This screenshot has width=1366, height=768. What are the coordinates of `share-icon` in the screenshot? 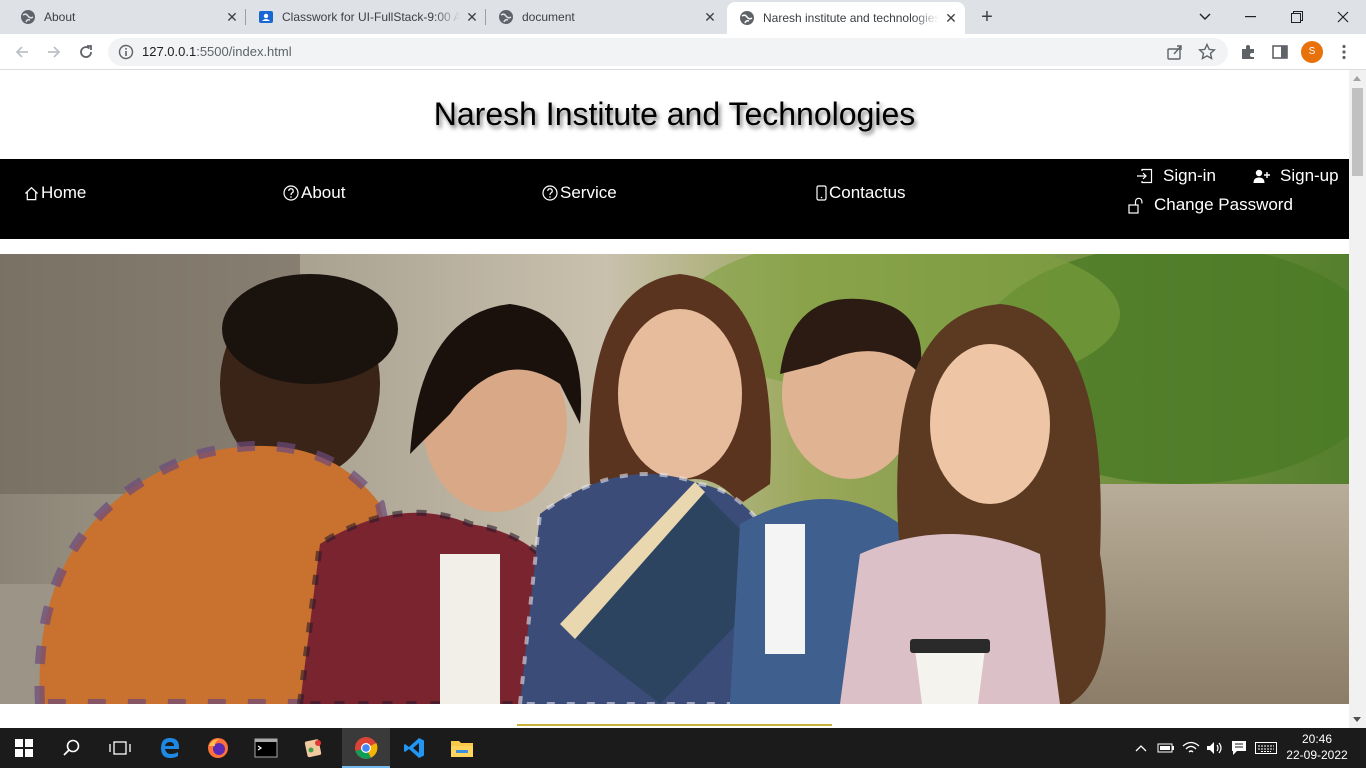 It's located at (1174, 52).